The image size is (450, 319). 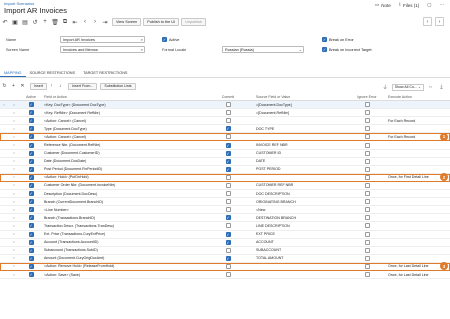 What do you see at coordinates (161, 22) in the screenshot?
I see `publish-button: Publish to the UI` at bounding box center [161, 22].